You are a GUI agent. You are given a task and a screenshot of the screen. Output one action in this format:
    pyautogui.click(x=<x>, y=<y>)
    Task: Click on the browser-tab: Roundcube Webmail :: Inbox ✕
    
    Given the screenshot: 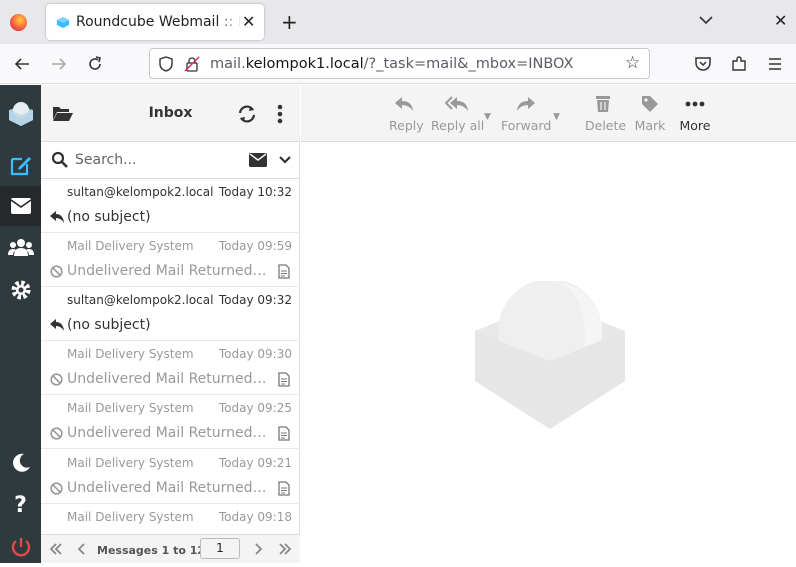 What is the action you would take?
    pyautogui.click(x=155, y=22)
    